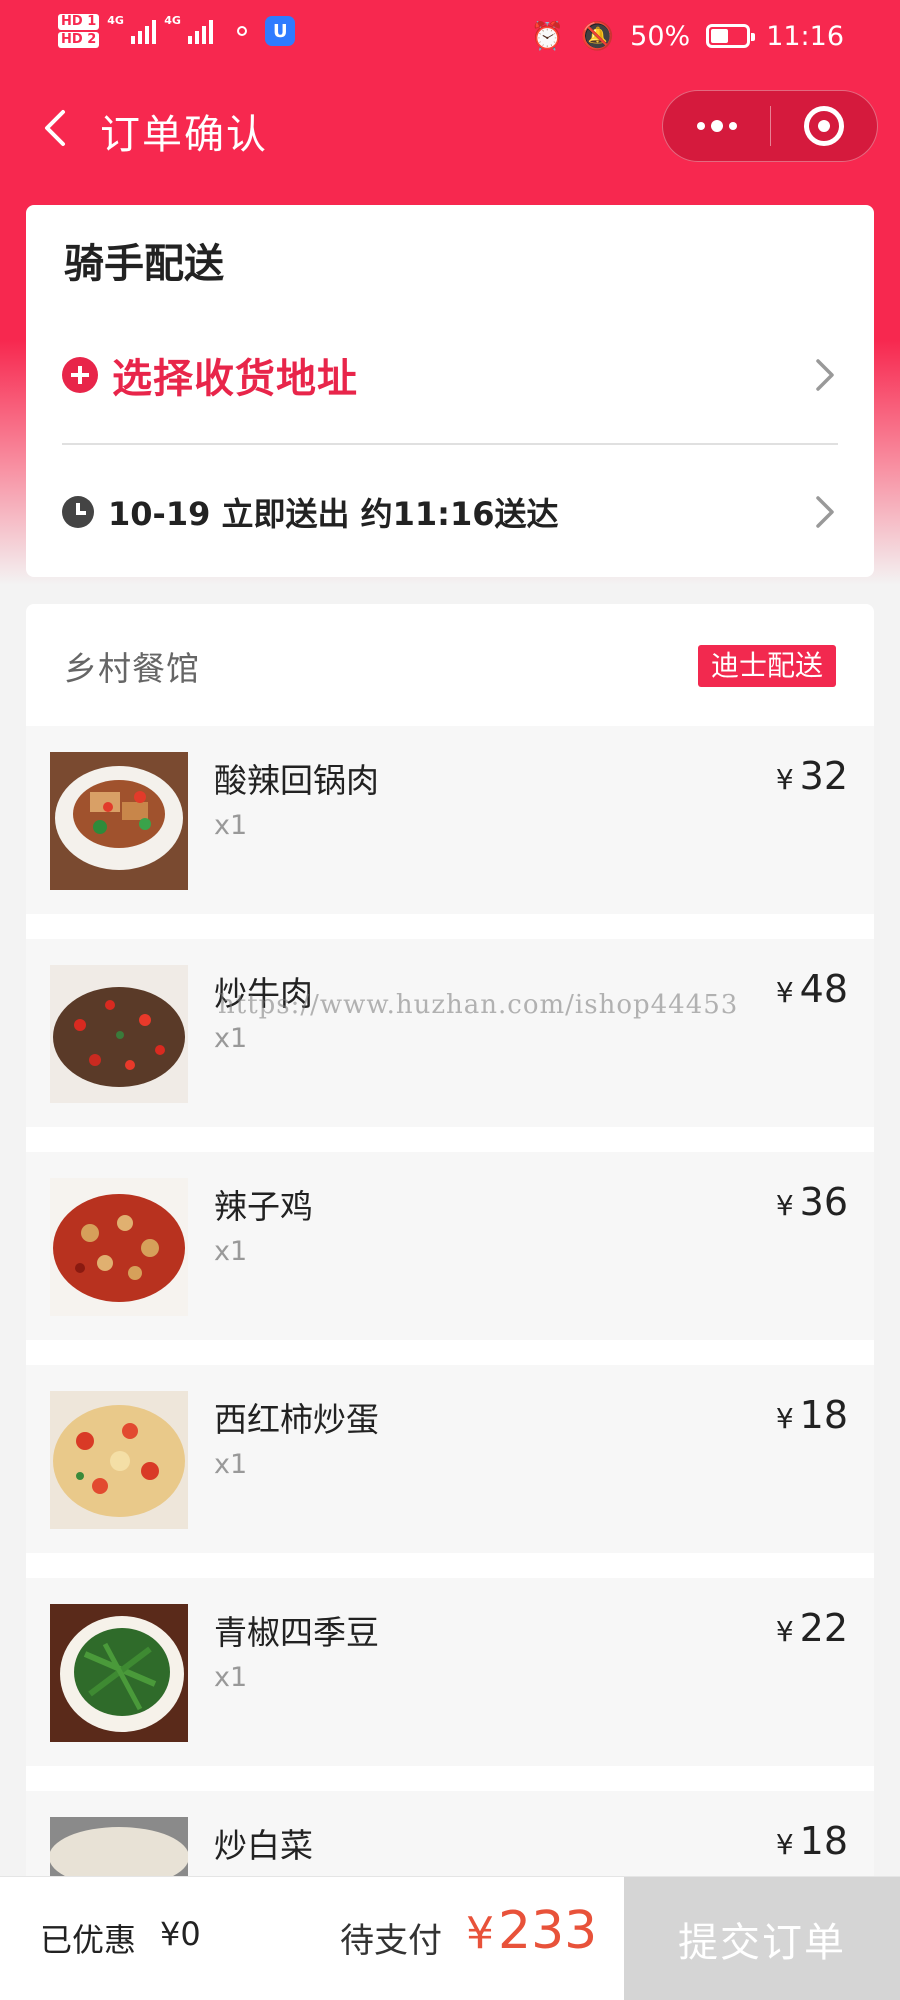  I want to click on signal-2-icon: 4G, so click(189, 29).